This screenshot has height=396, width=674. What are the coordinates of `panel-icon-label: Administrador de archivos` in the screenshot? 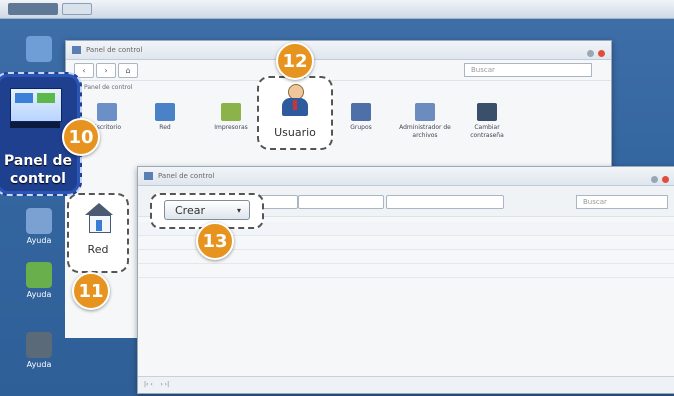 It's located at (425, 131).